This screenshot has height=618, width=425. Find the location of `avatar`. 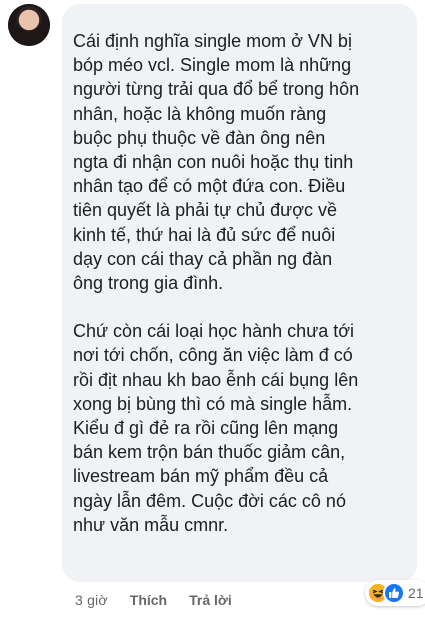

avatar is located at coordinates (29, 25).